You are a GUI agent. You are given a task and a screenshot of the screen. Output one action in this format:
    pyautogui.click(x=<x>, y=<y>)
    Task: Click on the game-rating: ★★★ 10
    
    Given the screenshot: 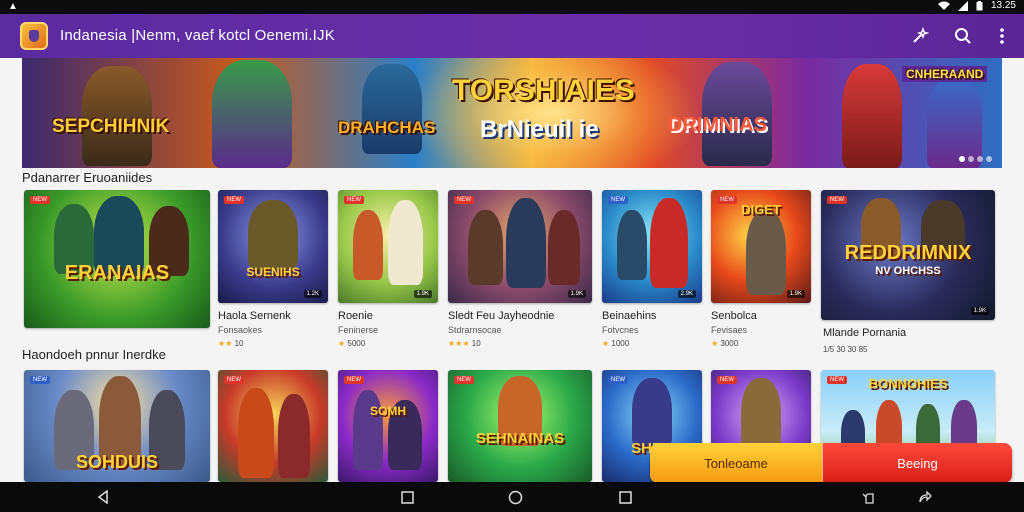 What is the action you would take?
    pyautogui.click(x=464, y=343)
    